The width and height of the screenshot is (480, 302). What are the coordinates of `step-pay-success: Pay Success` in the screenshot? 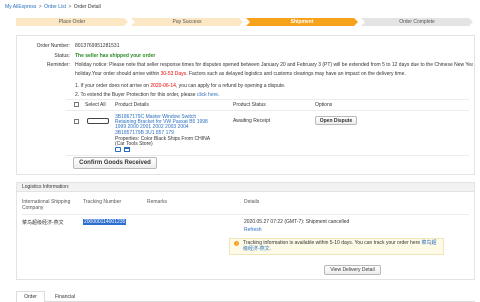 It's located at (187, 22).